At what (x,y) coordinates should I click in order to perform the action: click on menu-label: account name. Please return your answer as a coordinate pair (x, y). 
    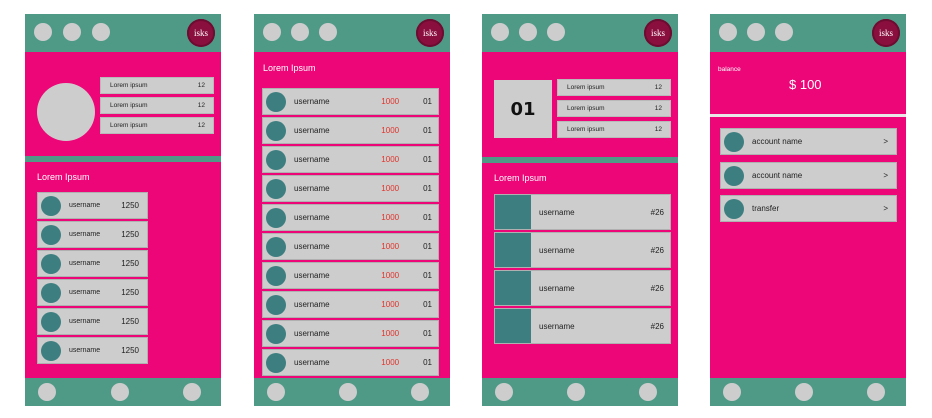
    Looking at the image, I should click on (777, 141).